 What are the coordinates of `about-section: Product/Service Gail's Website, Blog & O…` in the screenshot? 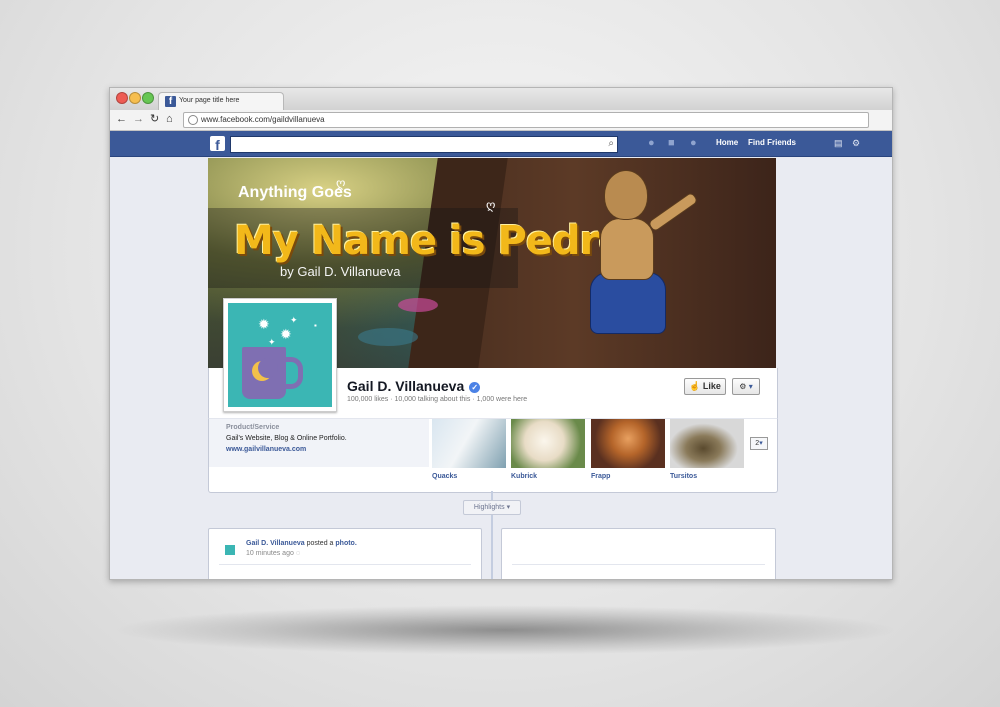 It's located at (493, 455).